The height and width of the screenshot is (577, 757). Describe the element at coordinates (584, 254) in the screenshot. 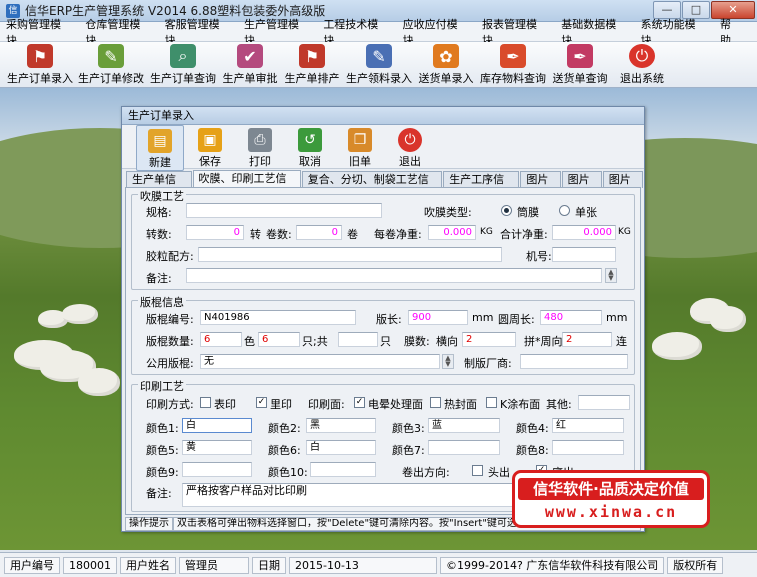

I see `machine-input` at that location.